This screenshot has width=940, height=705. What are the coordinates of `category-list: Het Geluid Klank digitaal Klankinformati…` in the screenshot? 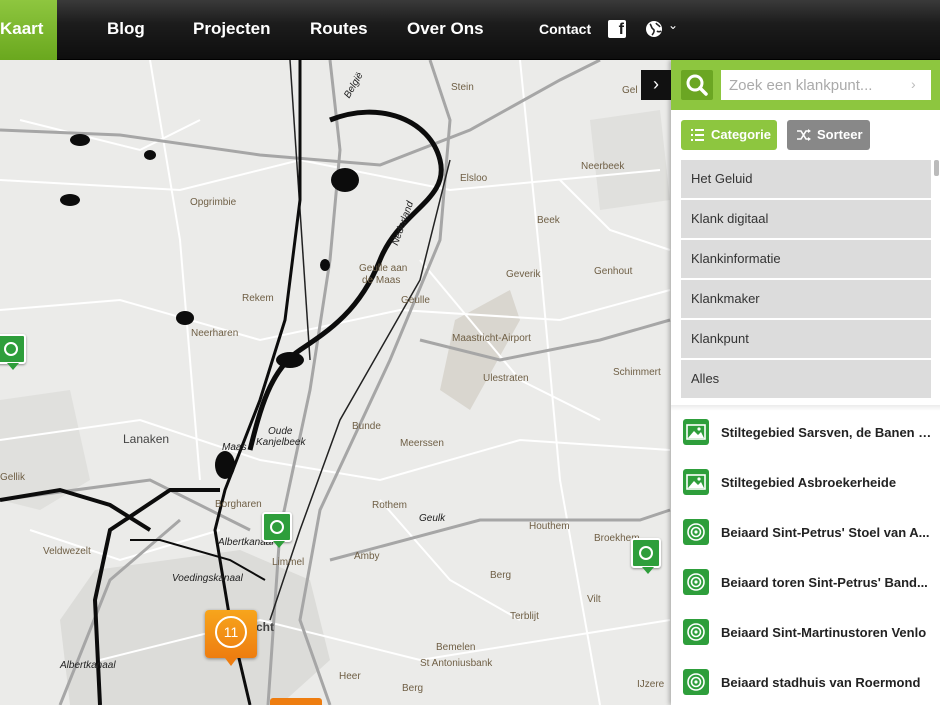 It's located at (806, 280).